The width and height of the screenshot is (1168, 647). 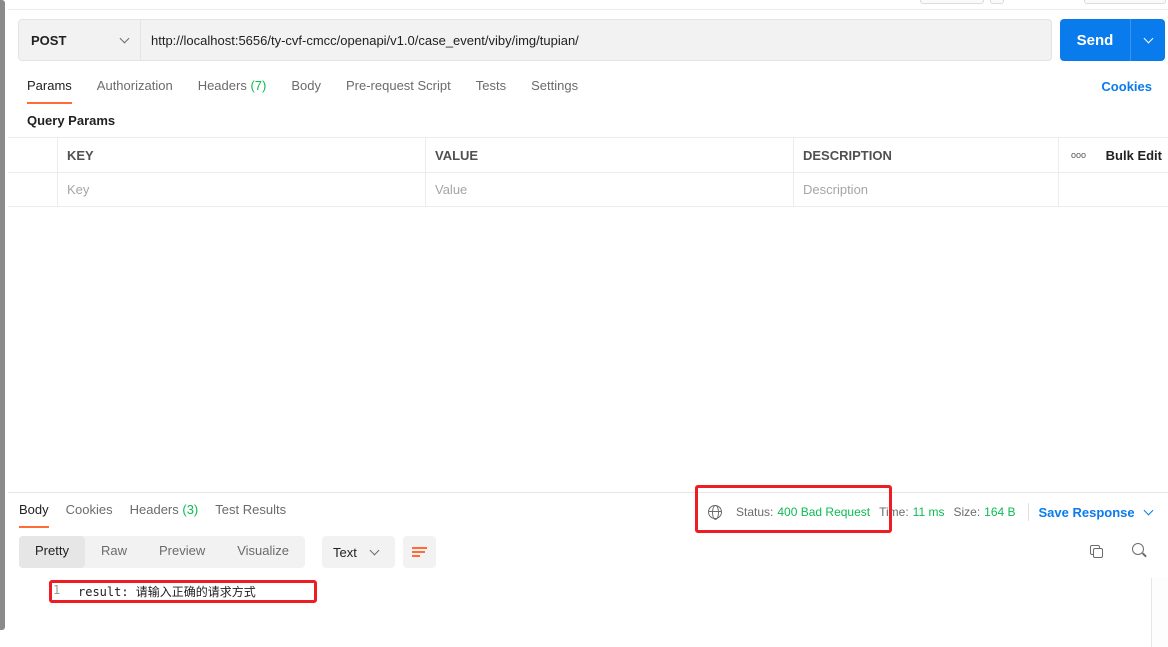 I want to click on response-view-tabs: Pretty Raw Preview Visualize, so click(x=162, y=552).